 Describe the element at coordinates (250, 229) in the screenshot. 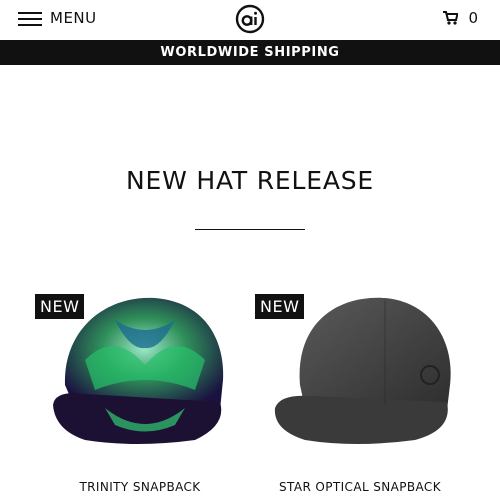

I see `title-divider` at that location.